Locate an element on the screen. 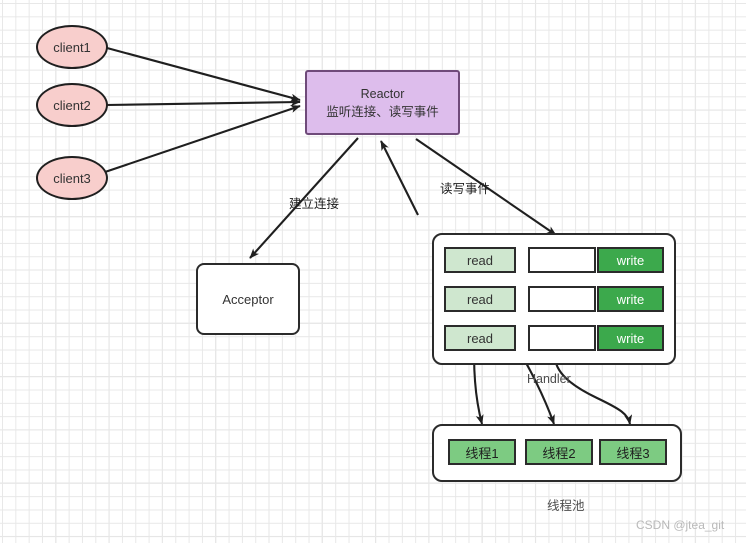  handler-write-2-label: write is located at coordinates (630, 299).